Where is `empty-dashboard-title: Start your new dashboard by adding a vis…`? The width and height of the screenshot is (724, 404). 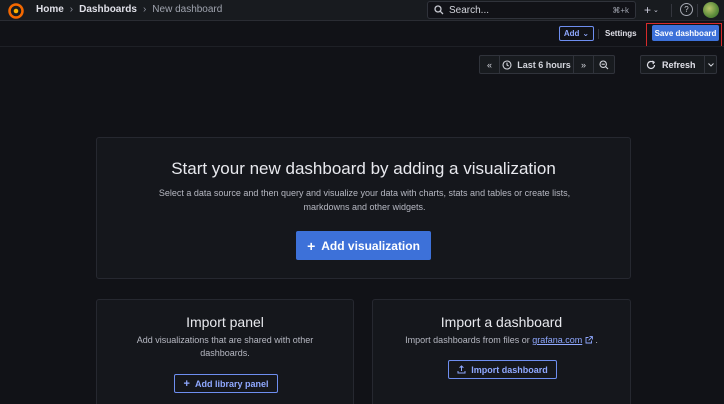
empty-dashboard-title: Start your new dashboard by adding a vis… is located at coordinates (363, 168).